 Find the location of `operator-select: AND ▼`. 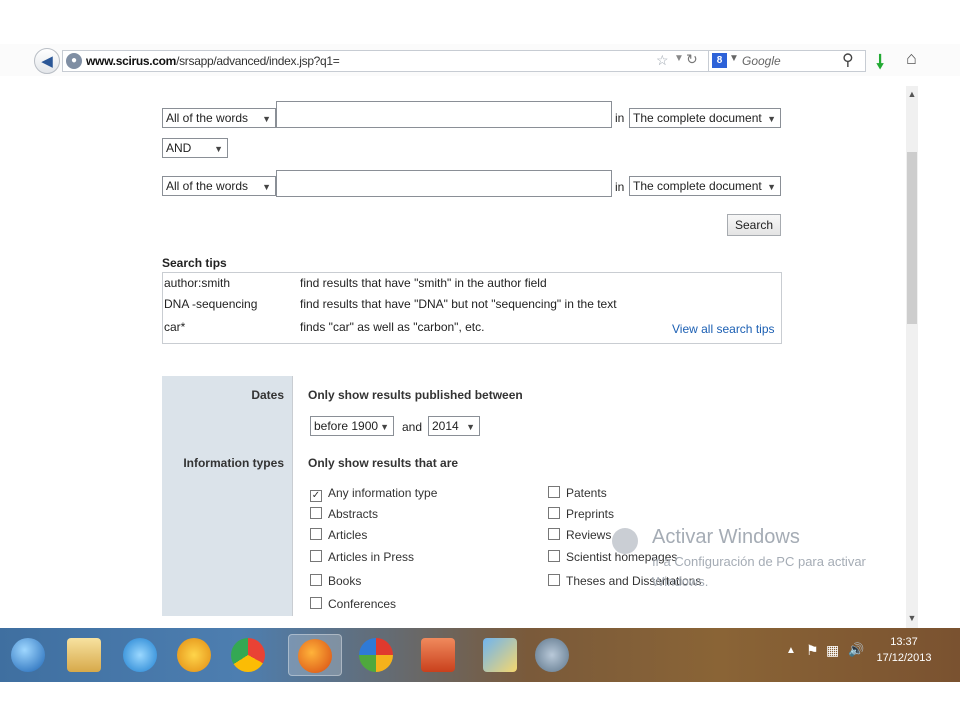

operator-select: AND ▼ is located at coordinates (195, 148).